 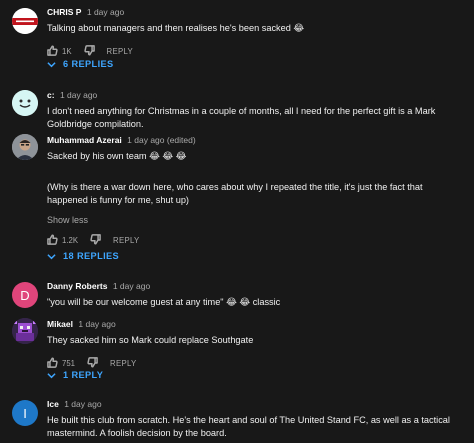 I want to click on view-replies-button: 6 REPLIES, so click(x=80, y=64).